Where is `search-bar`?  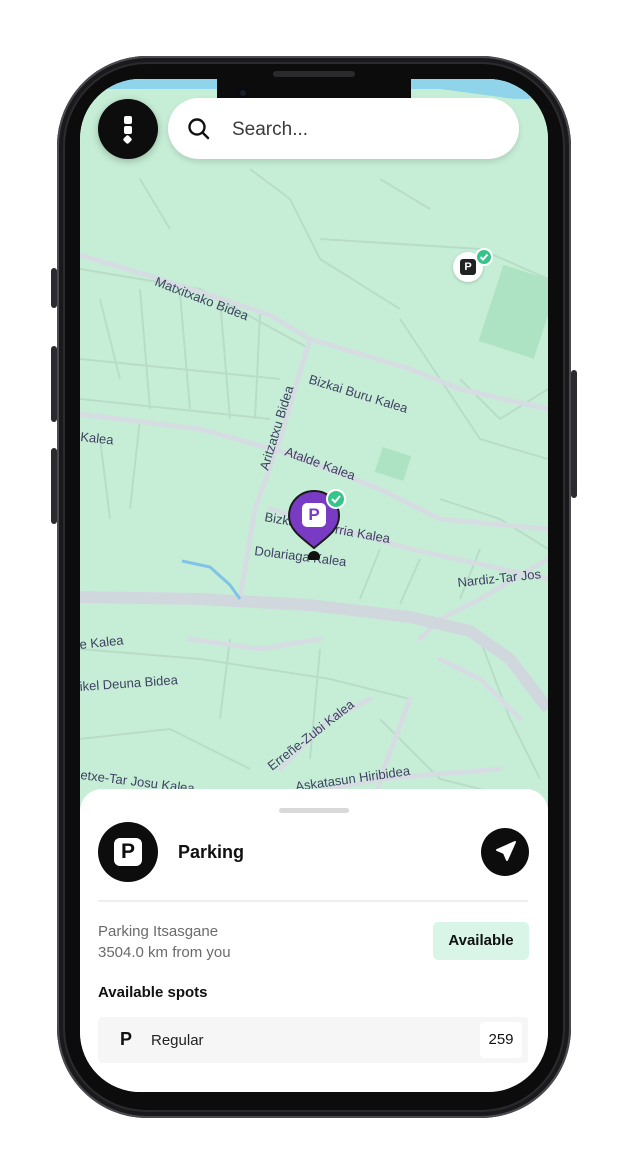
search-bar is located at coordinates (343, 128).